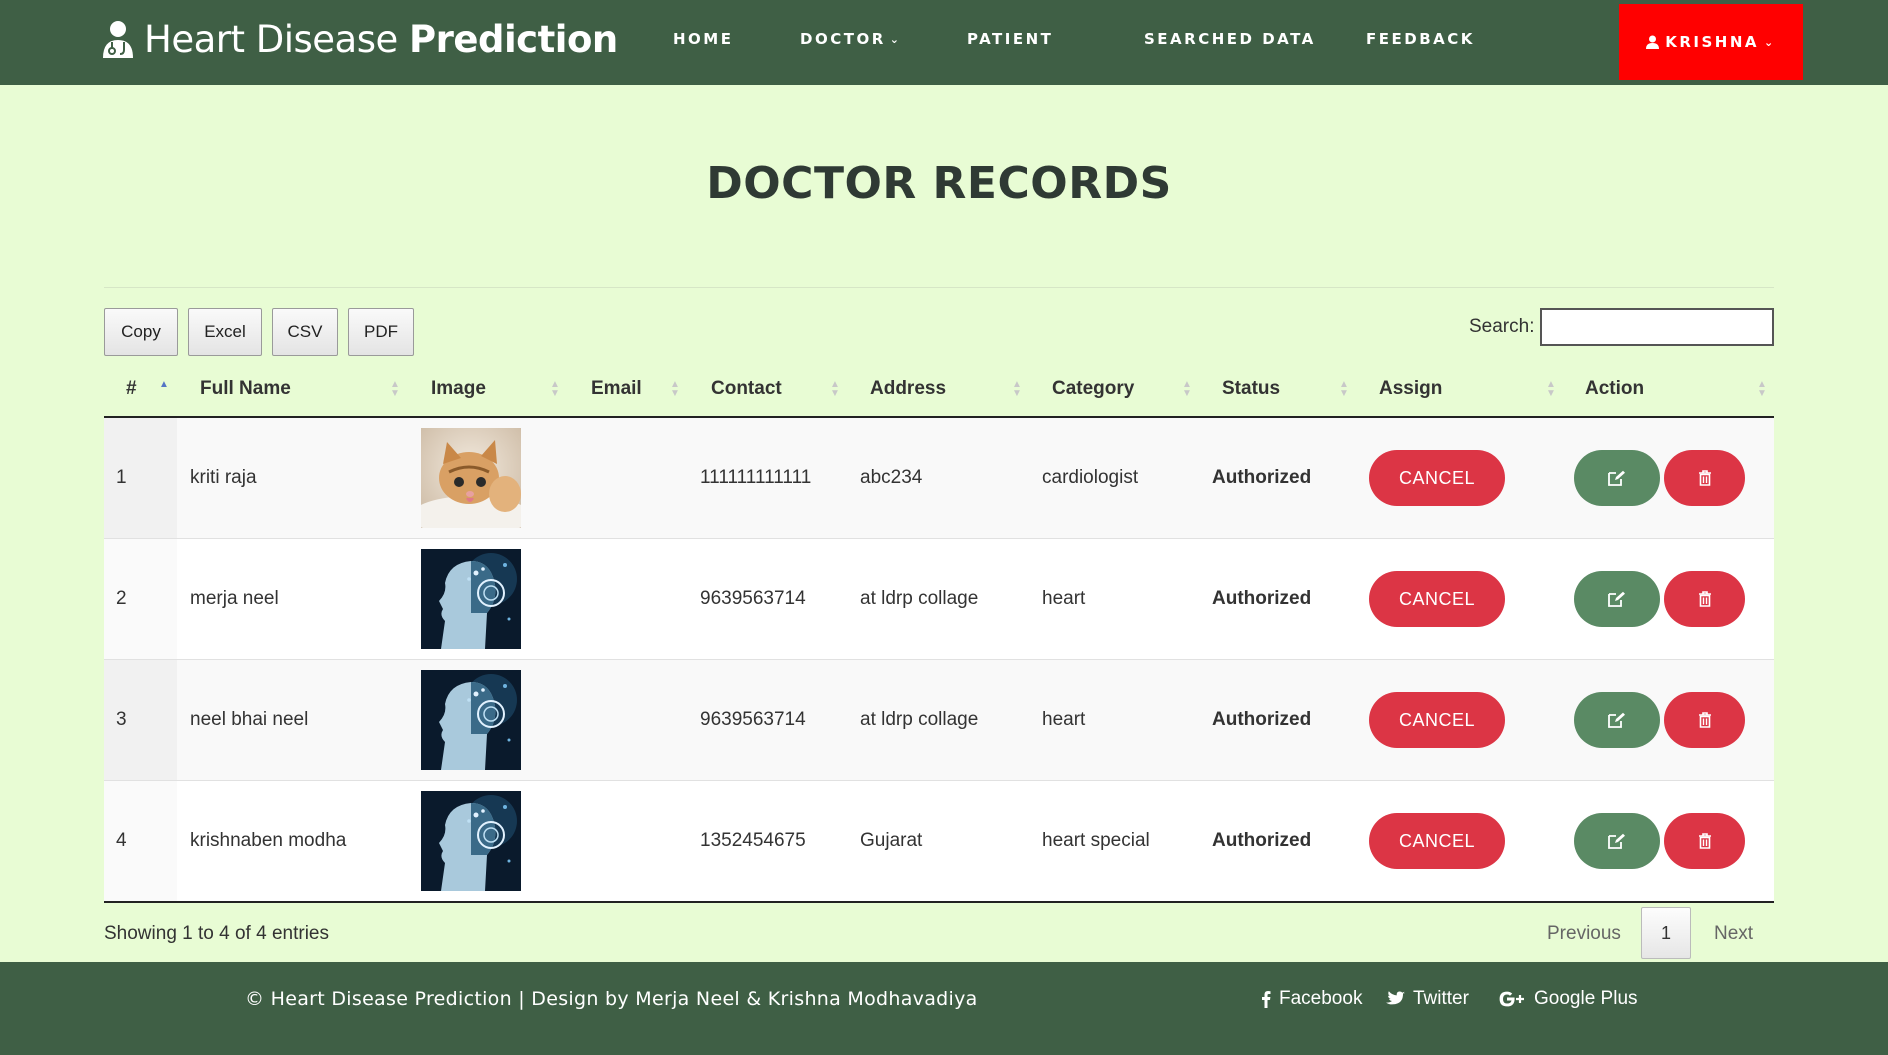  Describe the element at coordinates (1584, 934) in the screenshot. I see `previous-page-button: Previous` at that location.